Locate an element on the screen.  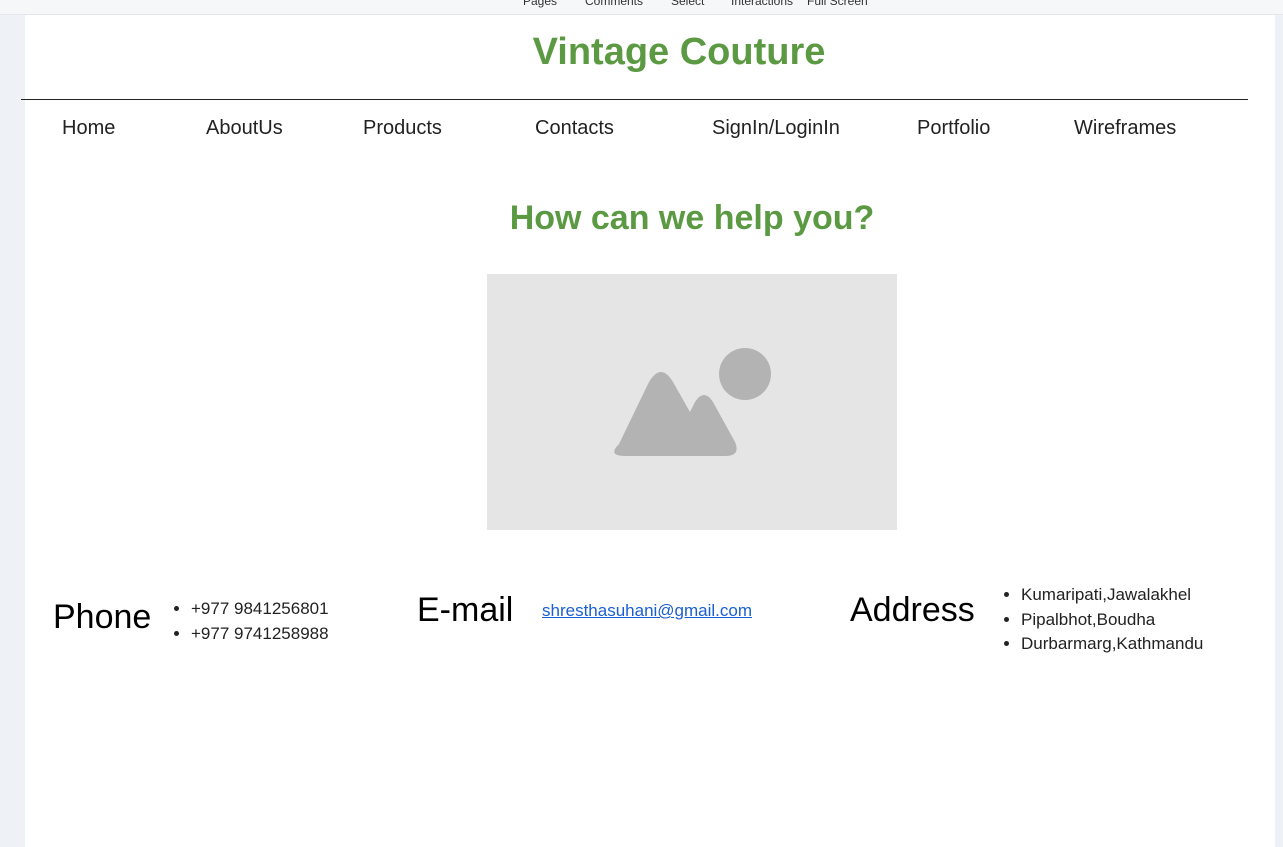
nav-wireframes: Wireframes is located at coordinates (1125, 128).